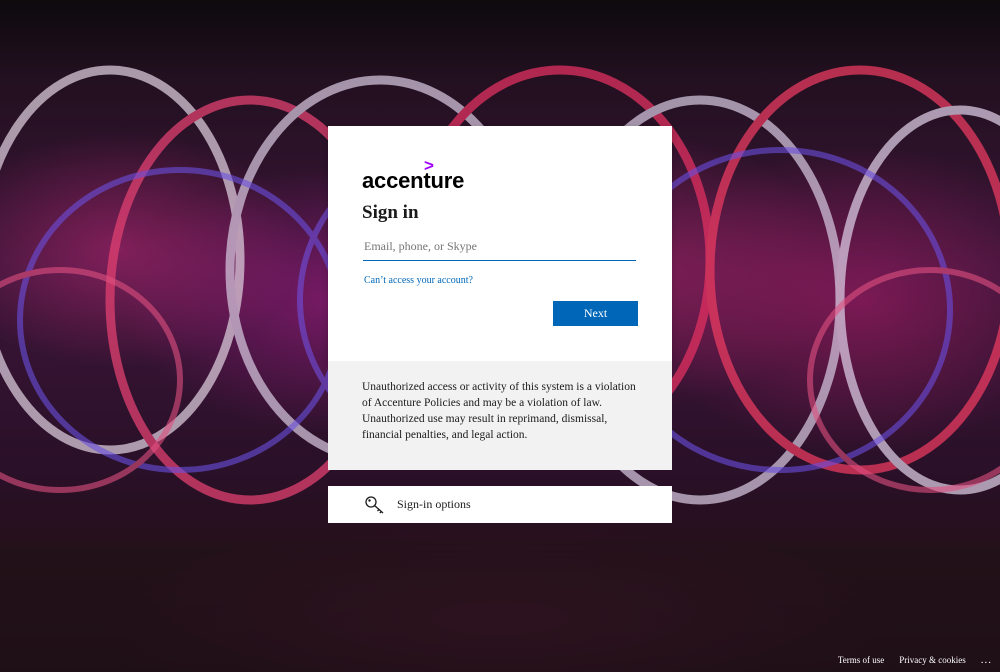  I want to click on sign-in-options-label: Sign-in options, so click(434, 504).